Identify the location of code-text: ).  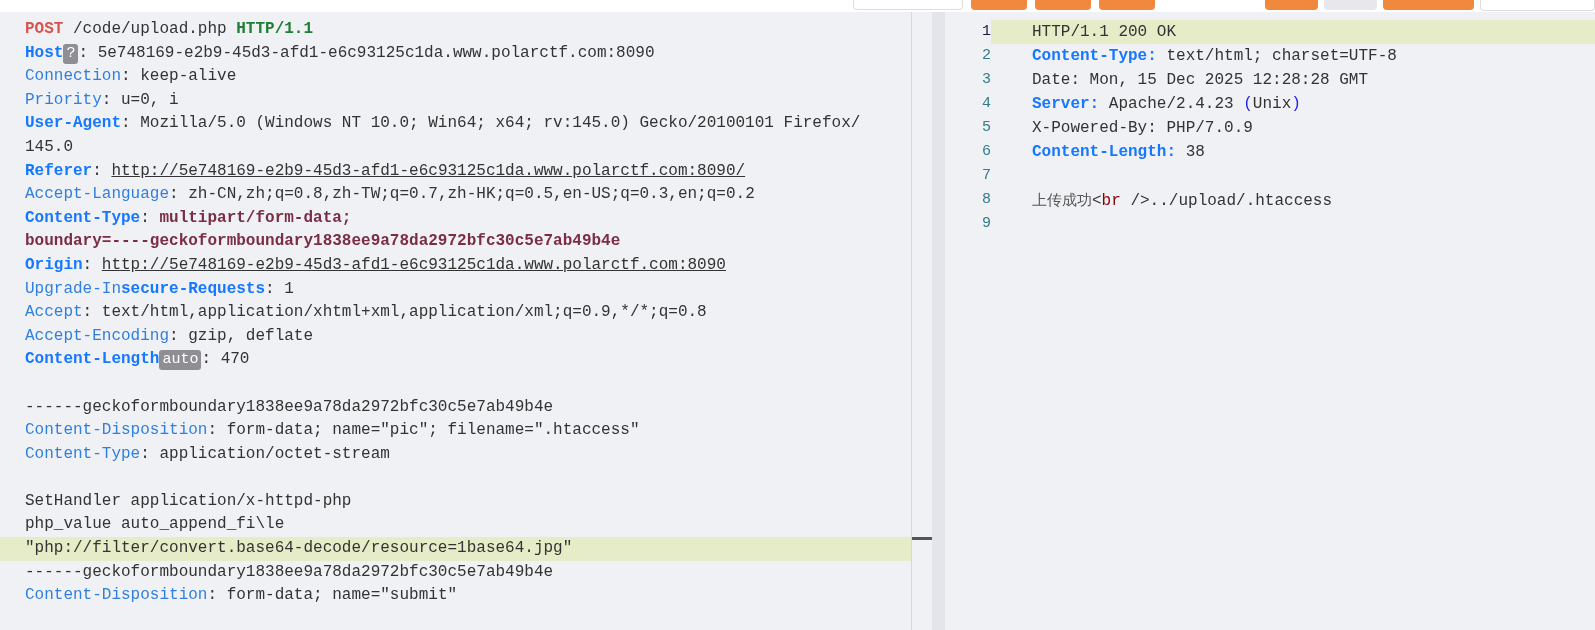
(1296, 104).